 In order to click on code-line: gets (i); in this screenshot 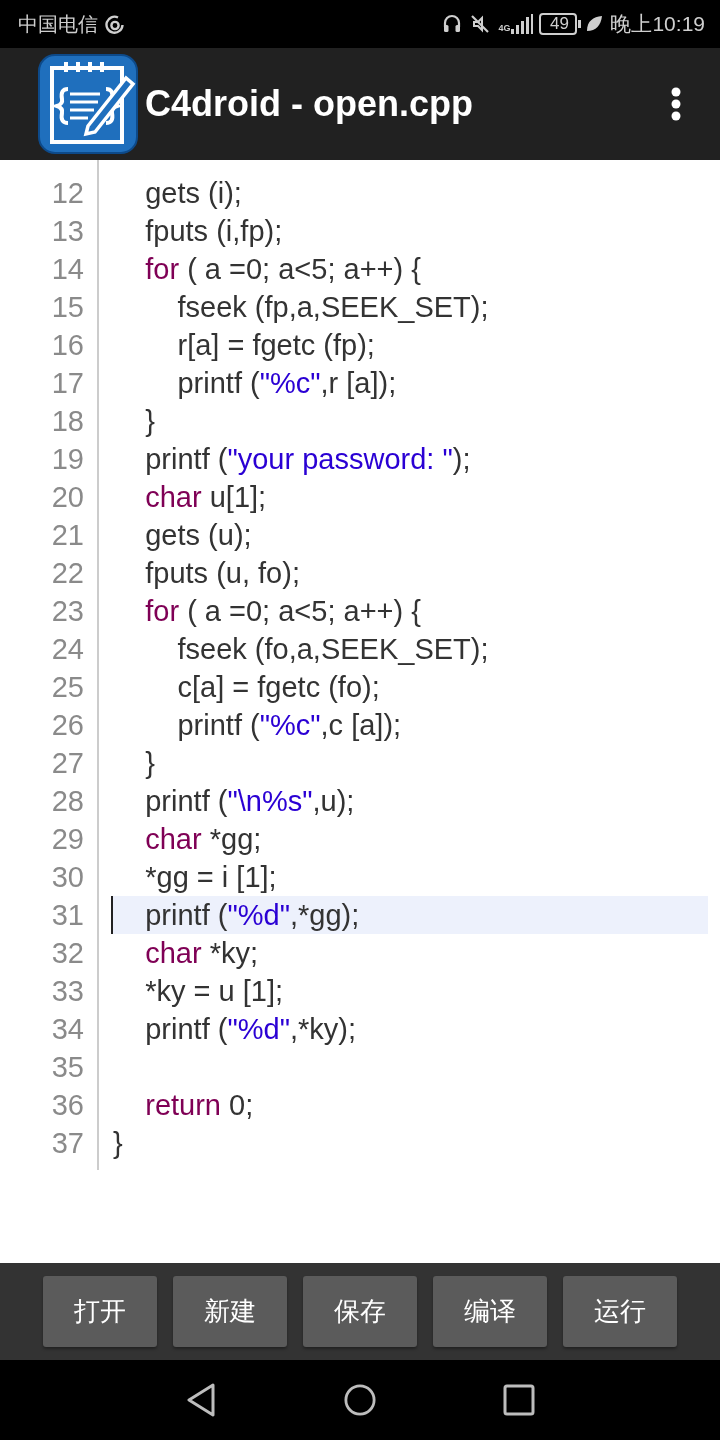, I will do `click(193, 193)`.